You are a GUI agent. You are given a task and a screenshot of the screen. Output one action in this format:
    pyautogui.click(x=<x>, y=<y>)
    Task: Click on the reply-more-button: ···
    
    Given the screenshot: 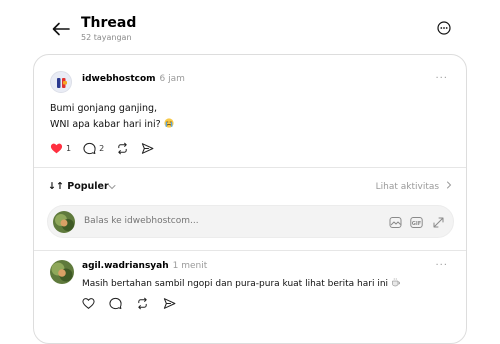 What is the action you would take?
    pyautogui.click(x=441, y=265)
    